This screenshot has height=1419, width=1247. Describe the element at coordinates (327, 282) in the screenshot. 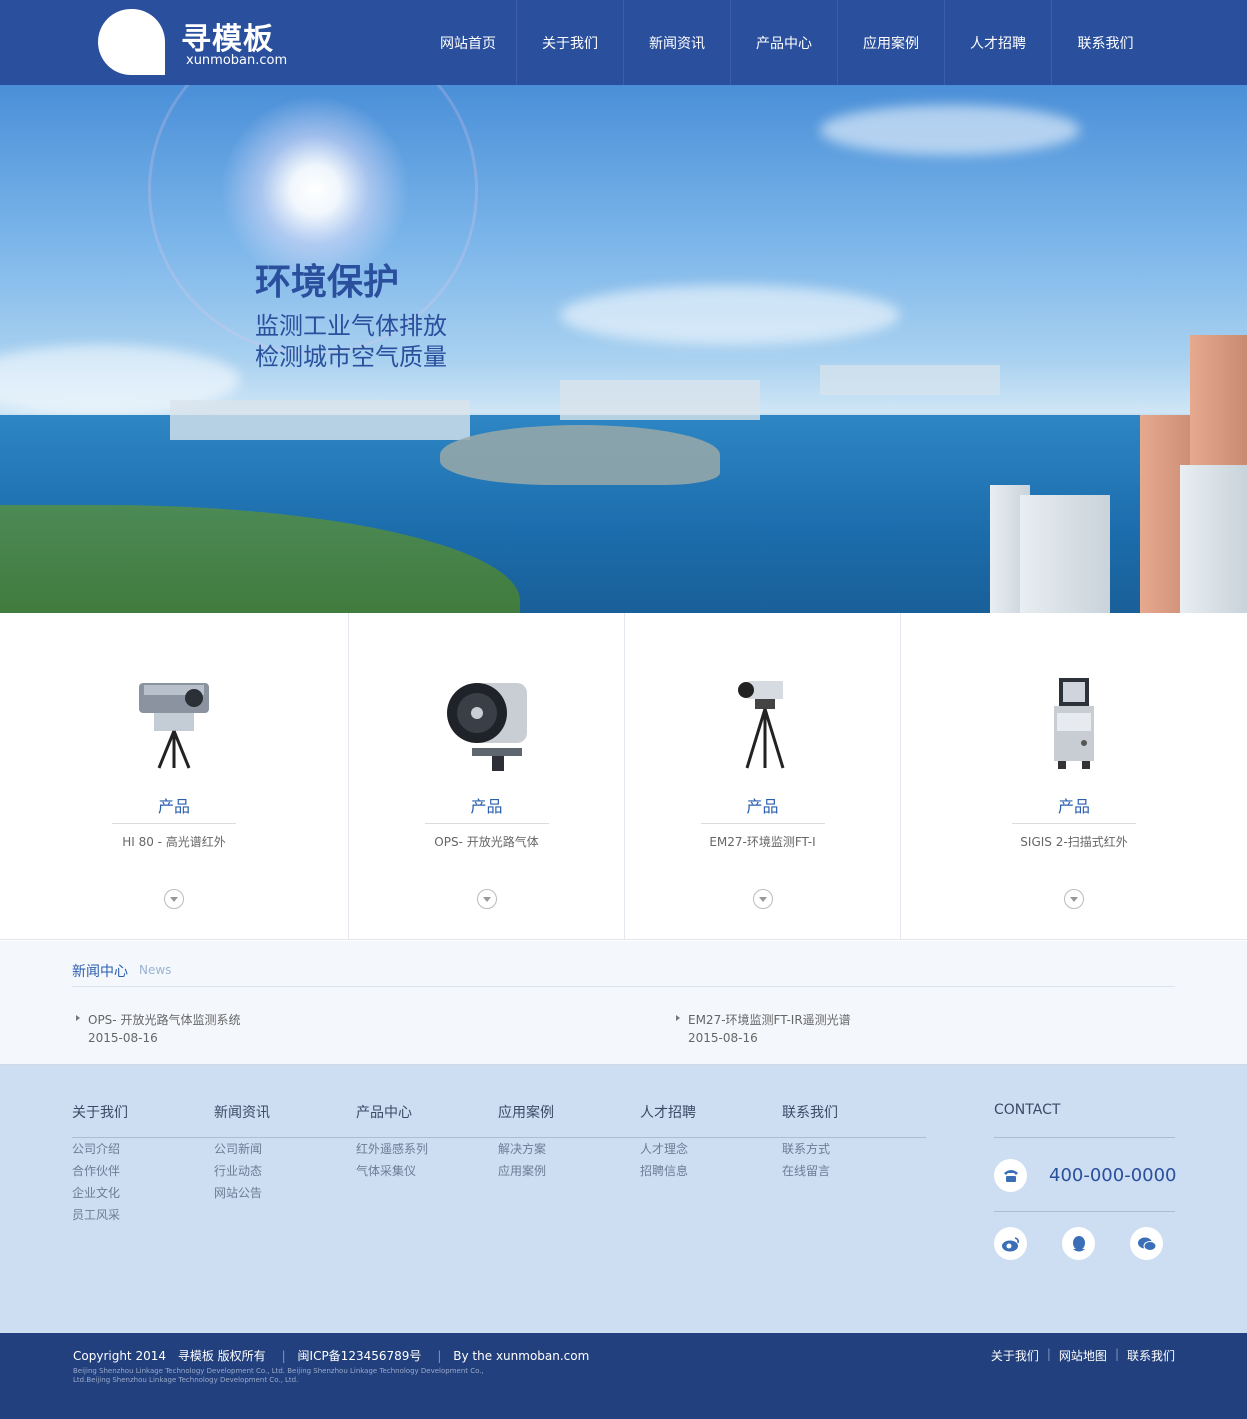

I see `banner-title: 环境保护` at that location.